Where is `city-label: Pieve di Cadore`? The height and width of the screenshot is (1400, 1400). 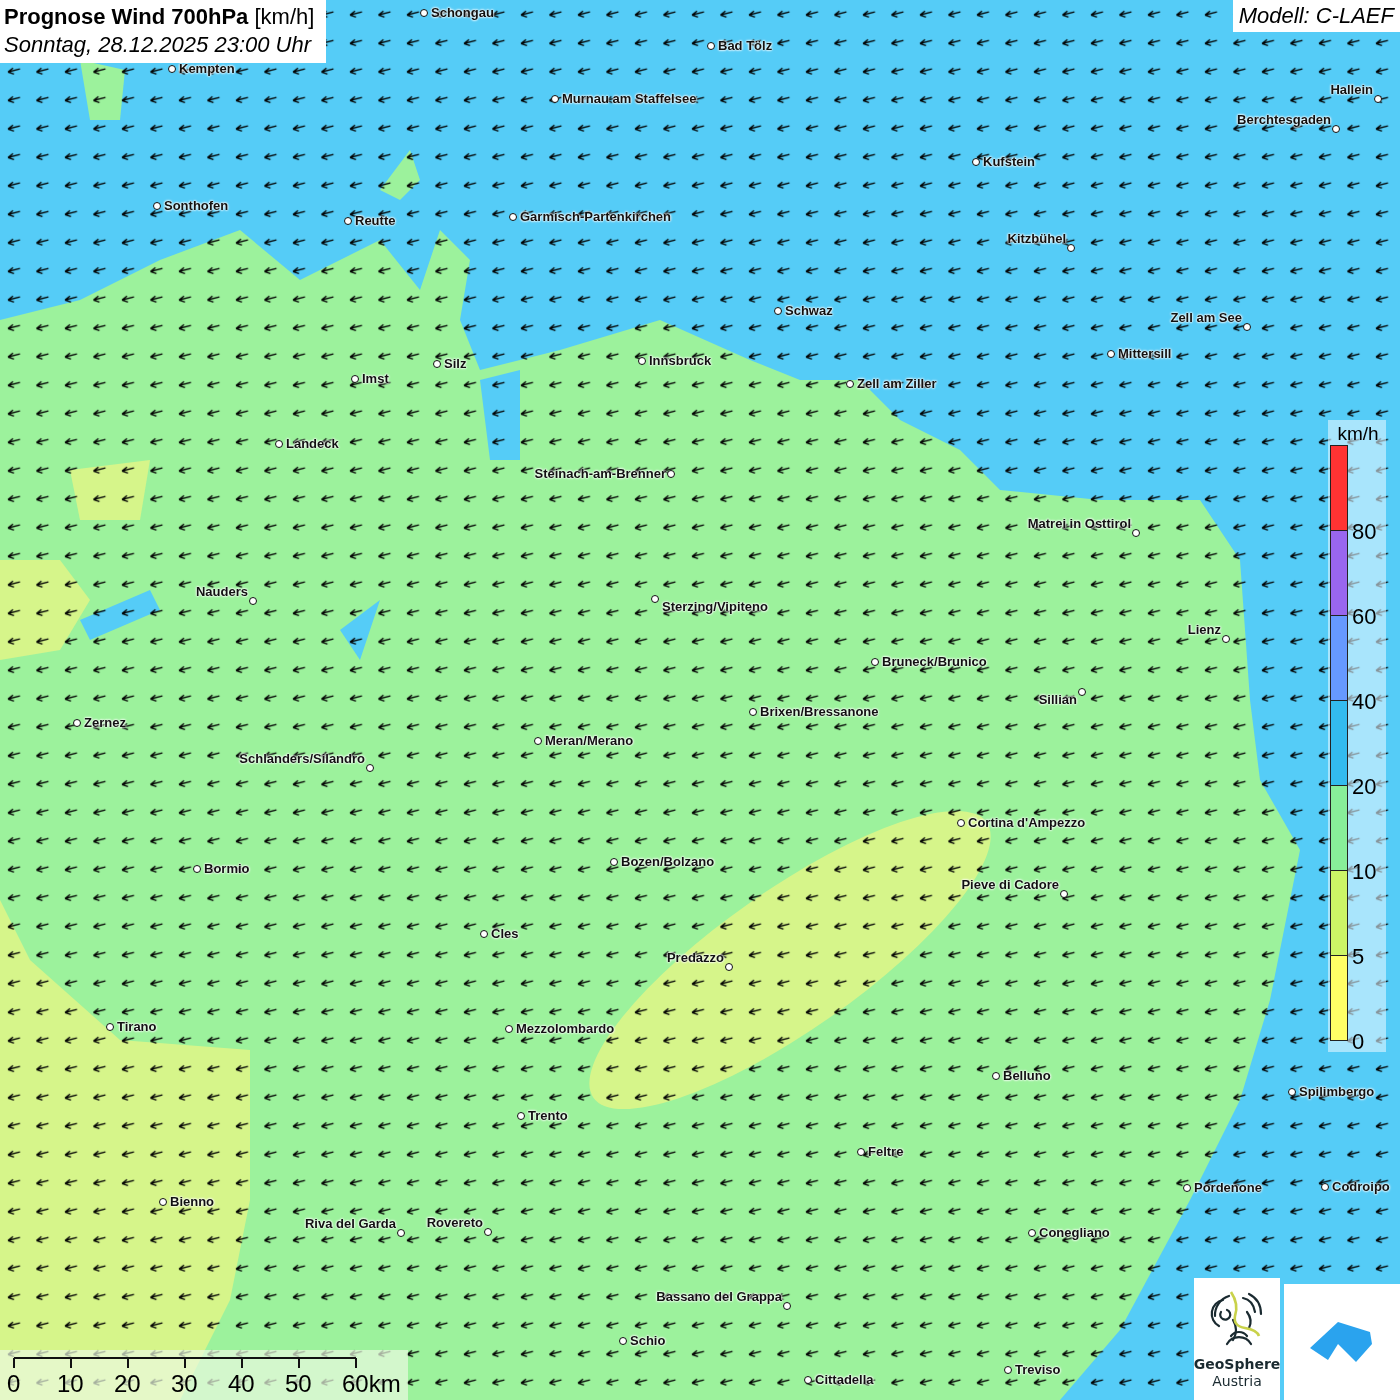 city-label: Pieve di Cadore is located at coordinates (1010, 884).